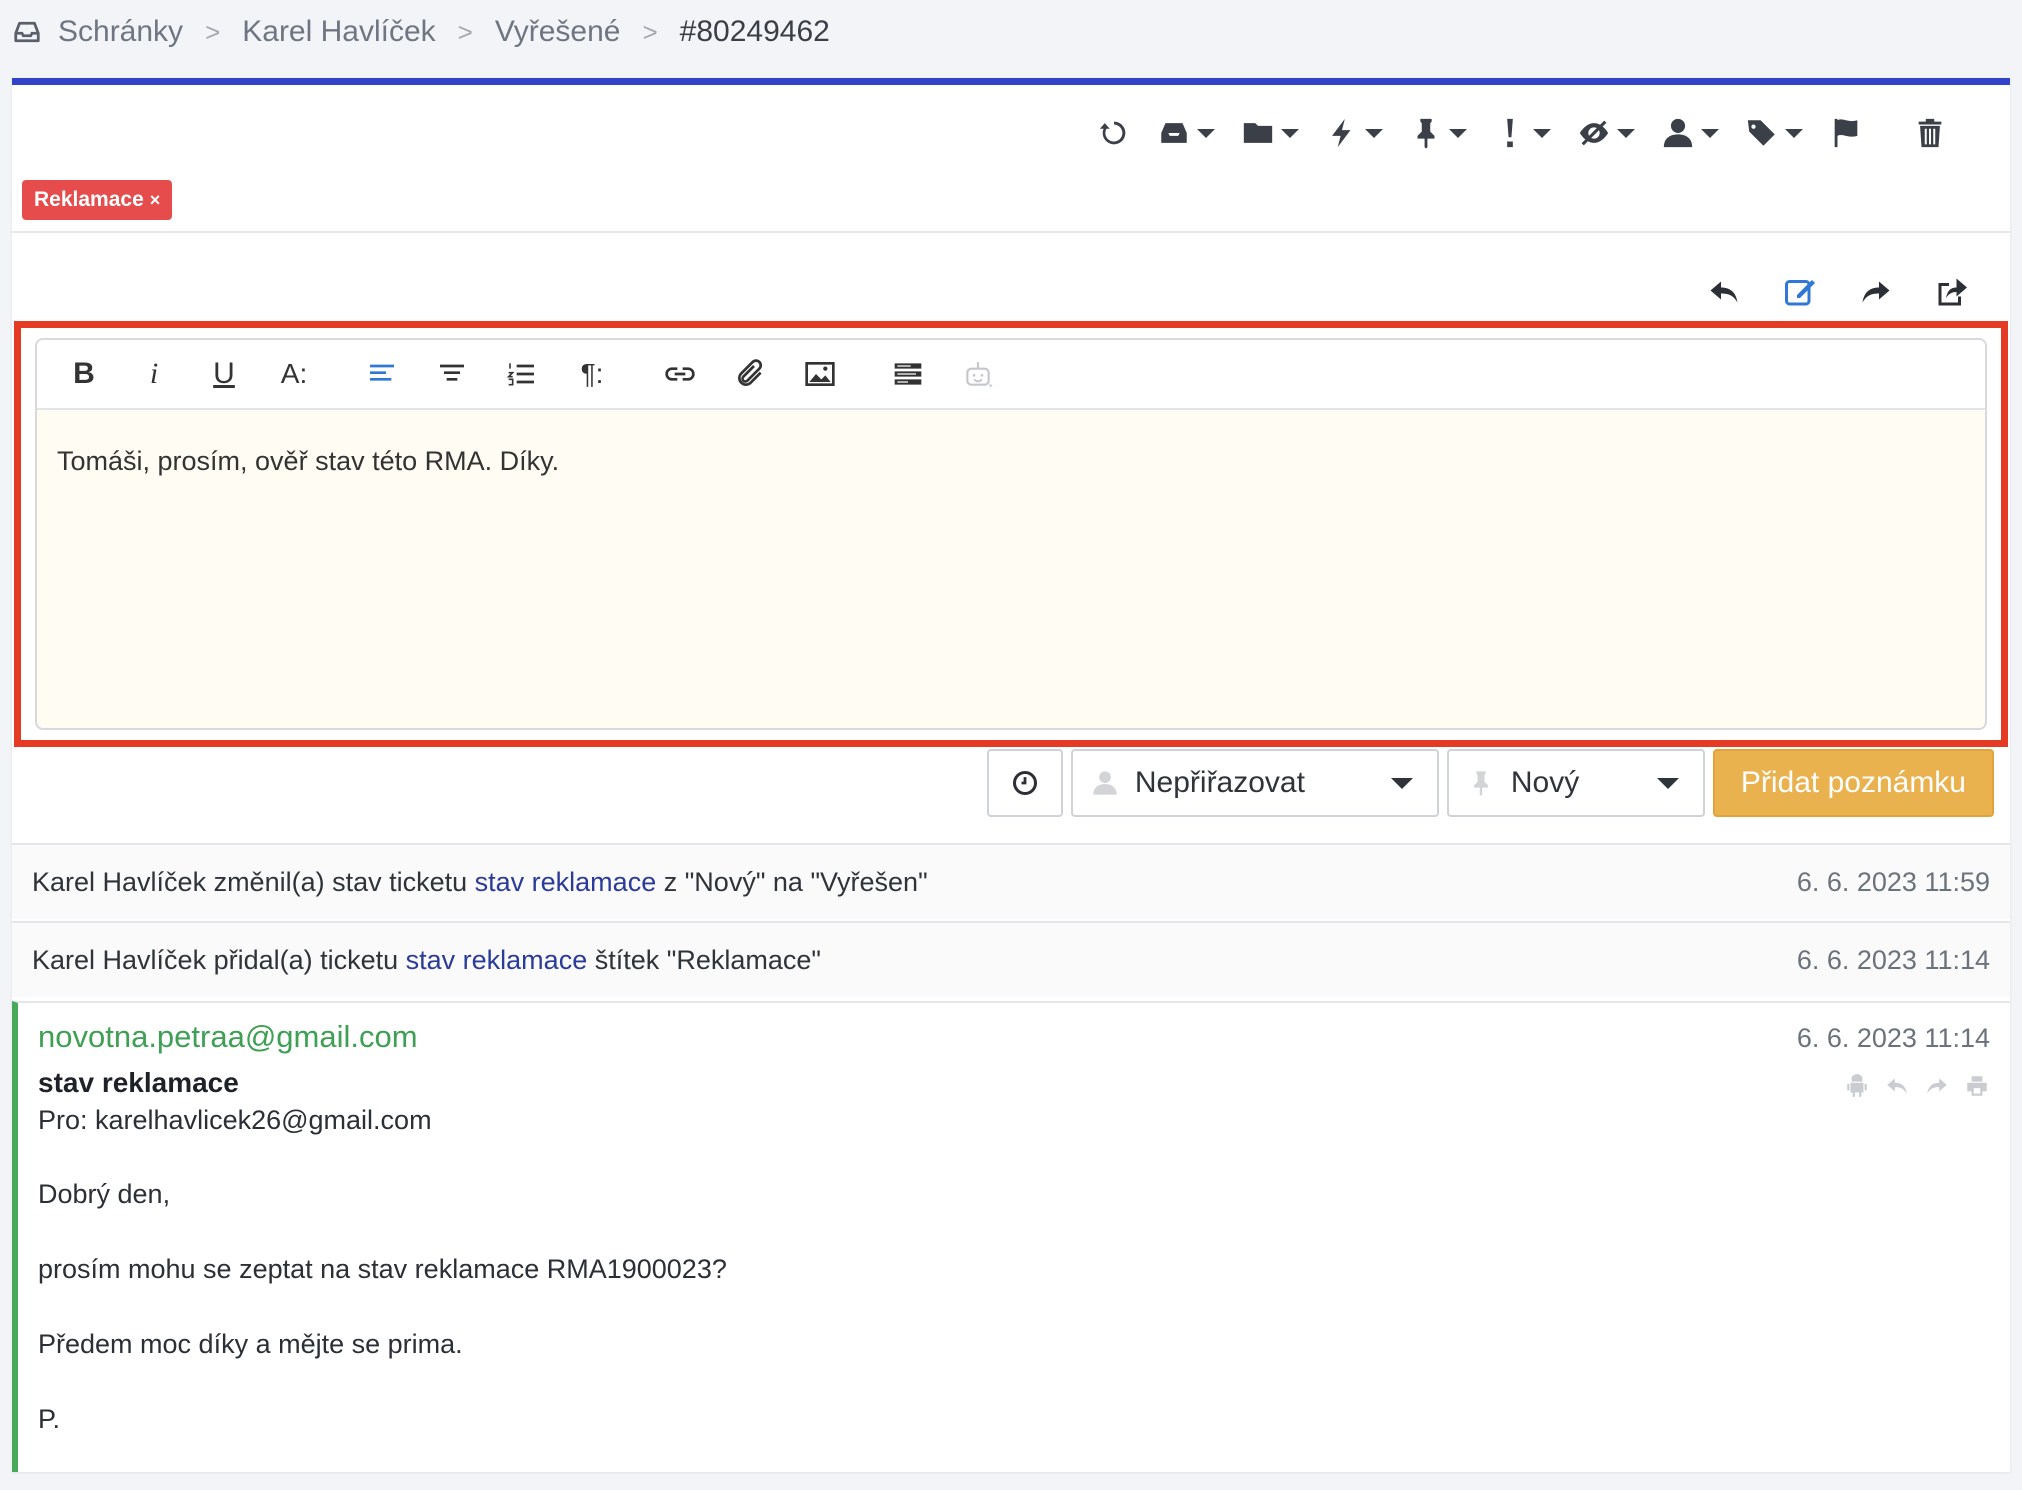 The height and width of the screenshot is (1490, 2022). I want to click on breadcrumb-item-resolved: Vyřešené, so click(558, 32).